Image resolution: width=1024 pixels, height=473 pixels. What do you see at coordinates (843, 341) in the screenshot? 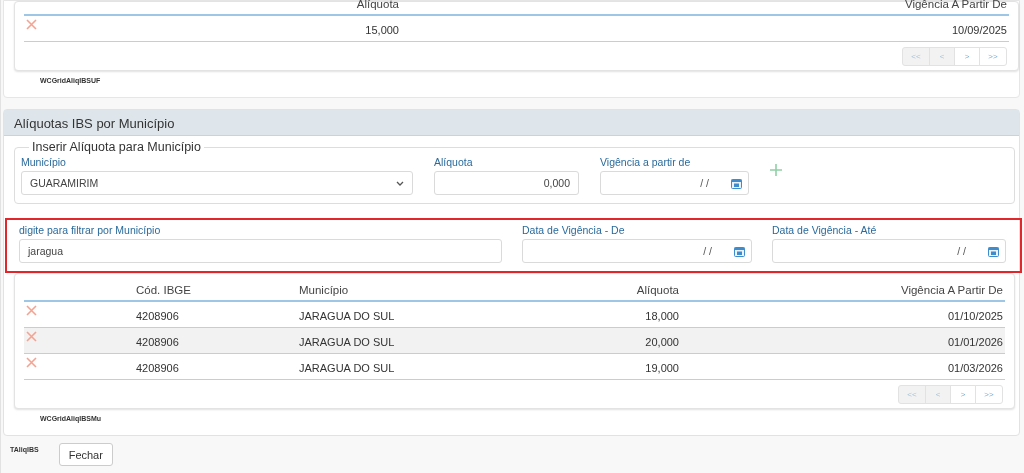
I see `table-cell: 01/01/2026` at bounding box center [843, 341].